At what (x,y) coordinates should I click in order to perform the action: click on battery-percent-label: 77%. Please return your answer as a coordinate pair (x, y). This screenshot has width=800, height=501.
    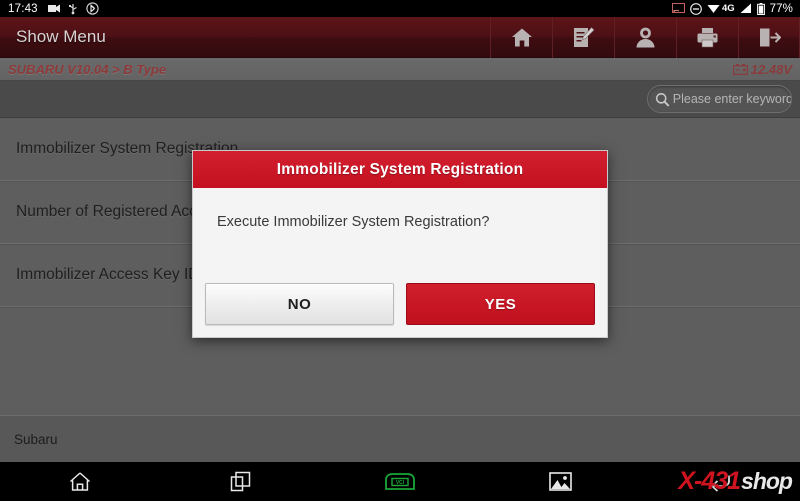
    Looking at the image, I should click on (781, 8).